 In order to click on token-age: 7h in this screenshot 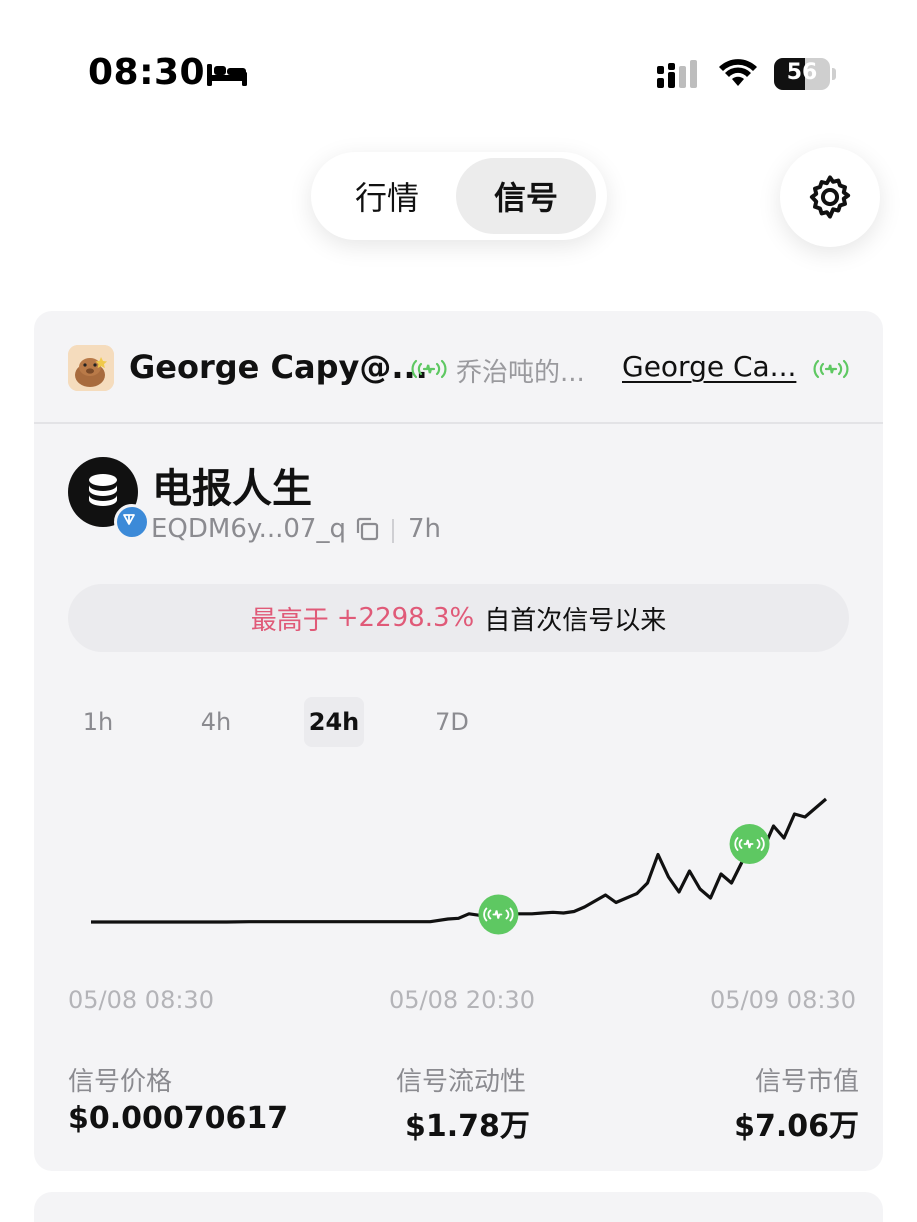, I will do `click(425, 529)`.